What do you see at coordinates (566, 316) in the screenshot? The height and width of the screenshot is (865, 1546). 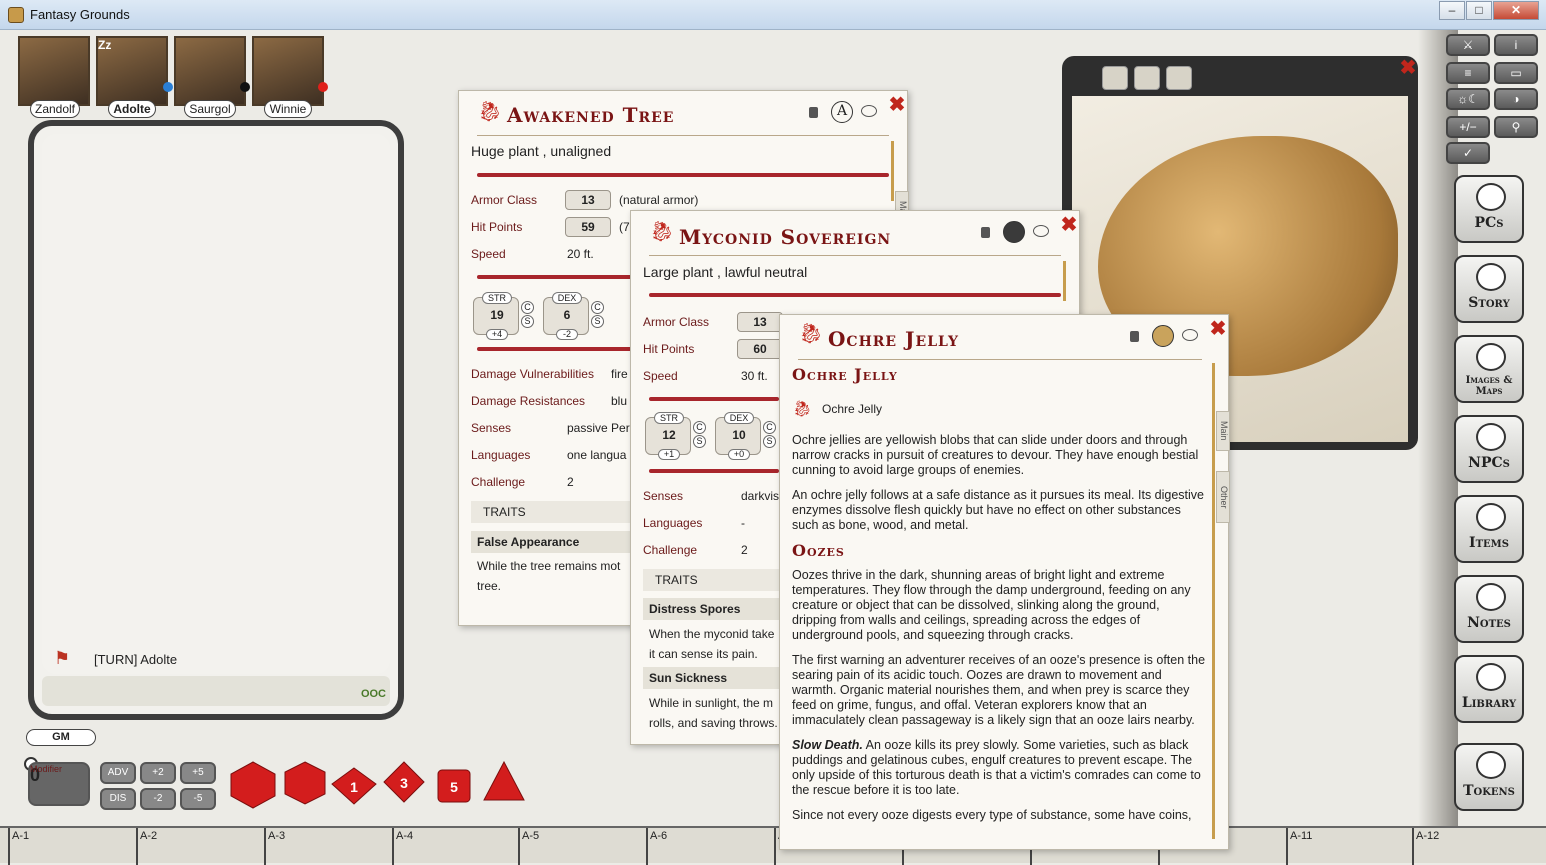 I see `dex-score: DEX 6 -2` at bounding box center [566, 316].